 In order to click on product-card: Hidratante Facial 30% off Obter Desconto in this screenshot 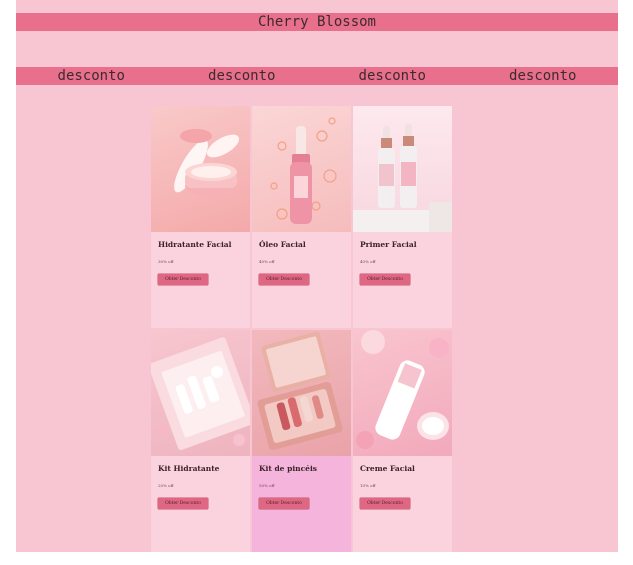, I will do `click(200, 217)`.